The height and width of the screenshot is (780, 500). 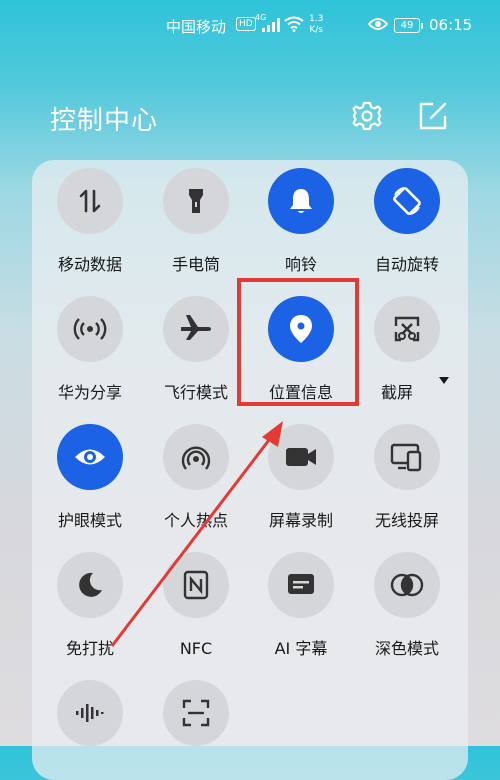 I want to click on do-not-disturb-icon, so click(x=90, y=584).